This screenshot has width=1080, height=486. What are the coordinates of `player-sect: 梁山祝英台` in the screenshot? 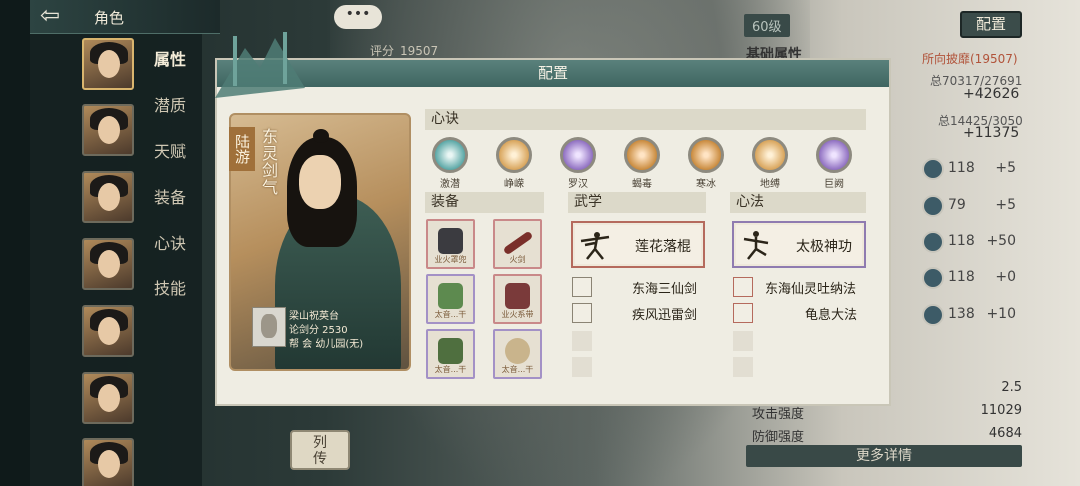 It's located at (314, 316).